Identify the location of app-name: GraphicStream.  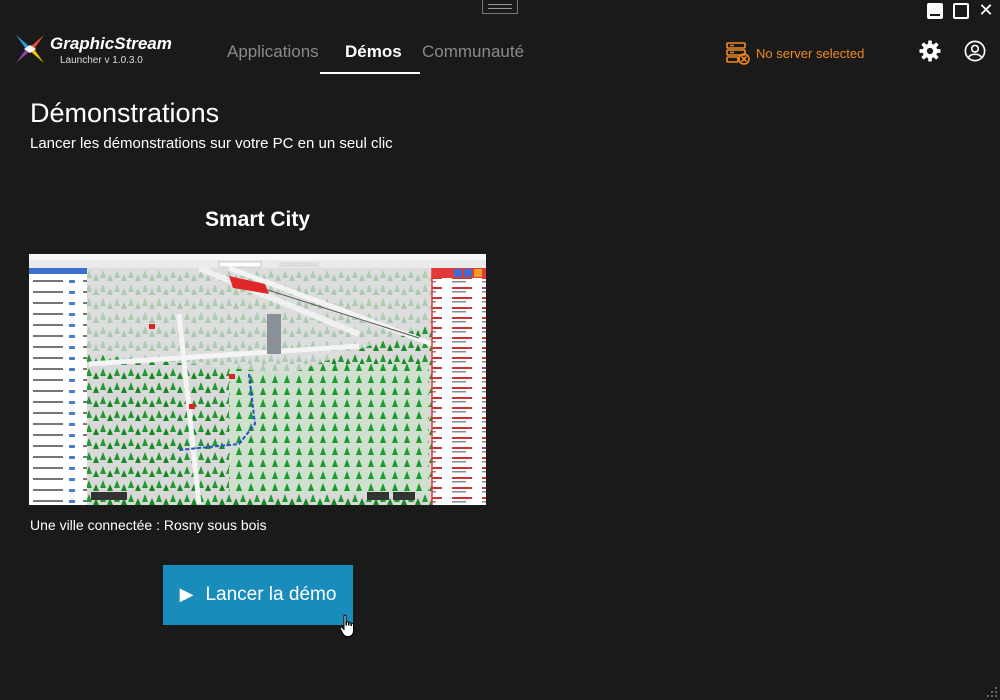
(111, 43).